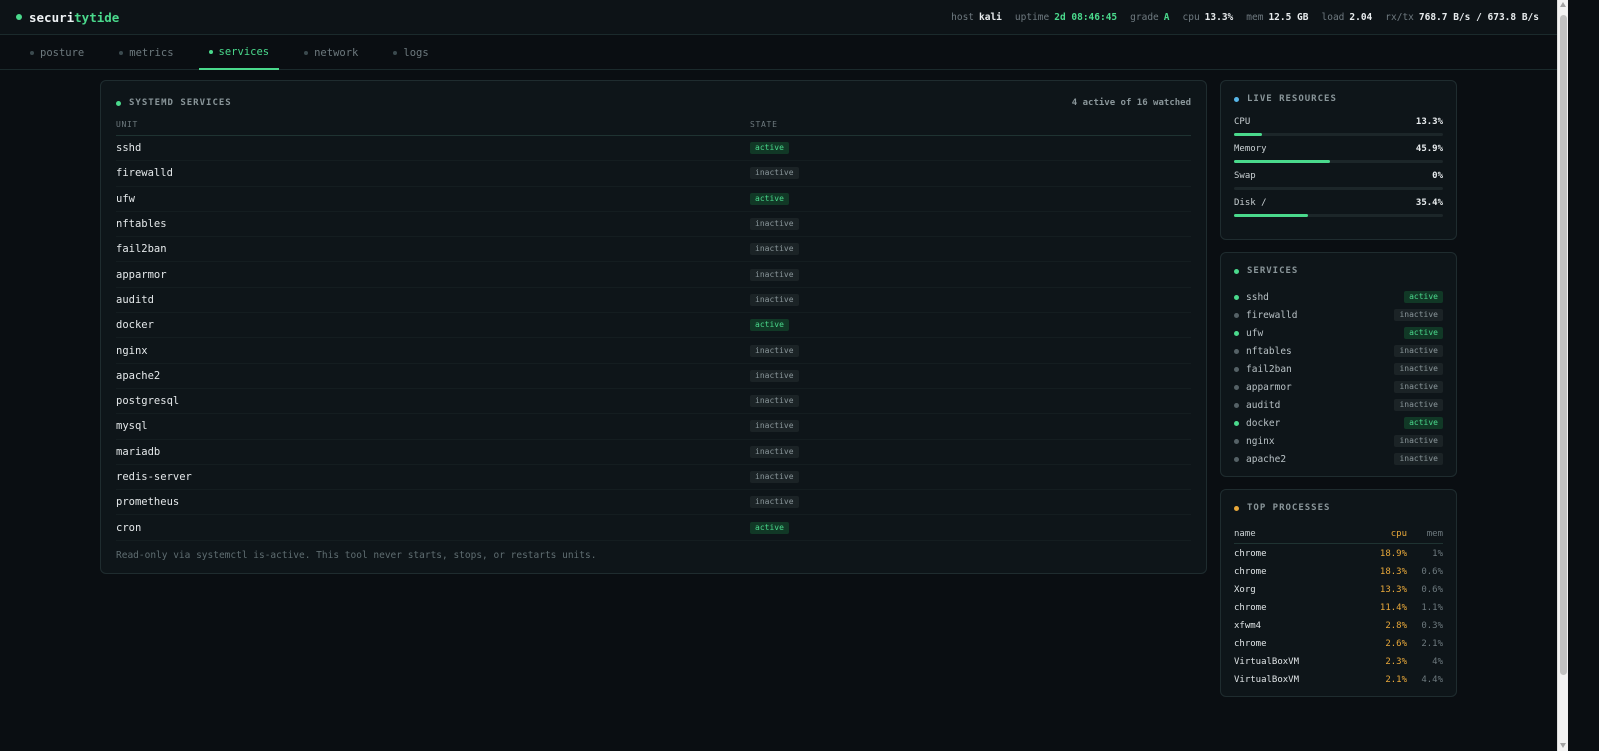 The image size is (1599, 751). I want to click on table-row: postgresql inactive, so click(653, 402).